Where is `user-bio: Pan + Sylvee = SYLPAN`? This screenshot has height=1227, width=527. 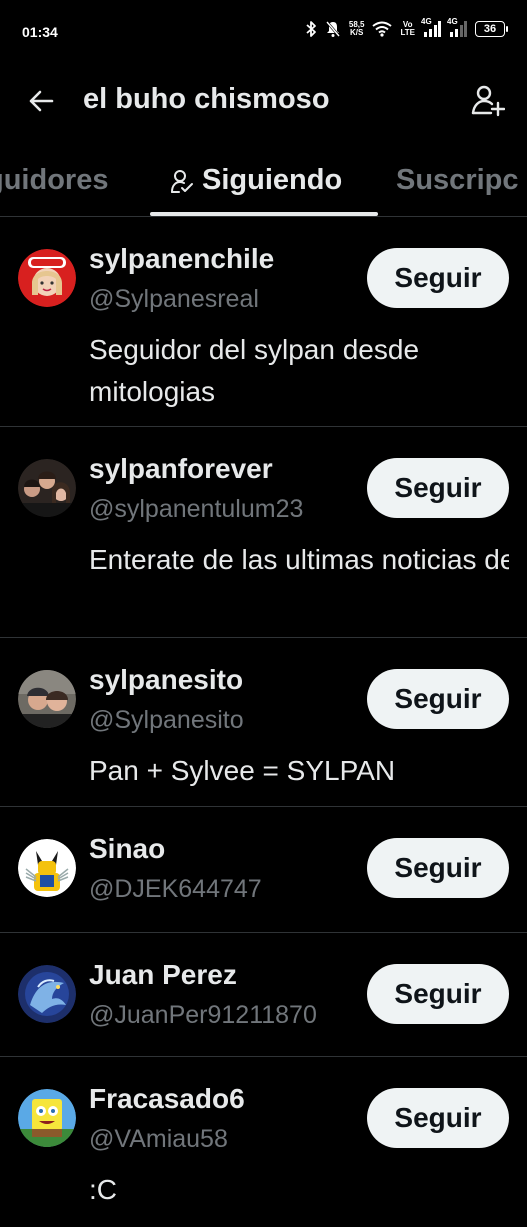 user-bio: Pan + Sylvee = SYLPAN is located at coordinates (242, 770).